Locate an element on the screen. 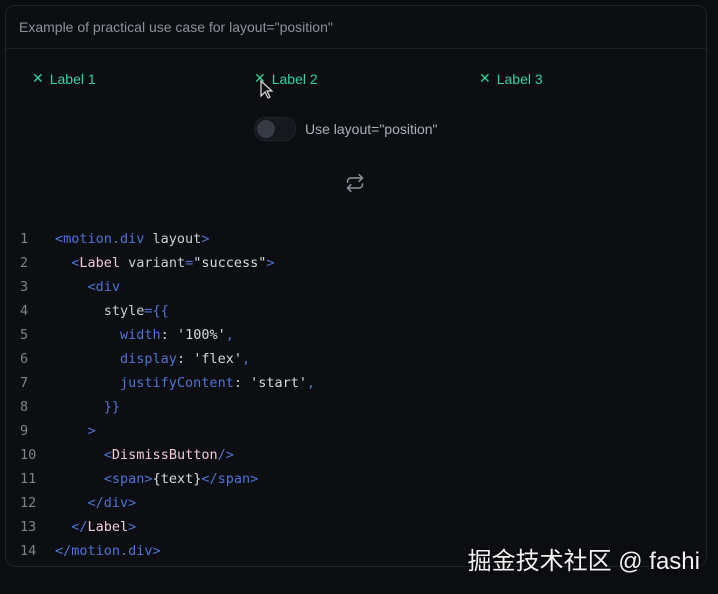  code-token: "success" is located at coordinates (230, 263).